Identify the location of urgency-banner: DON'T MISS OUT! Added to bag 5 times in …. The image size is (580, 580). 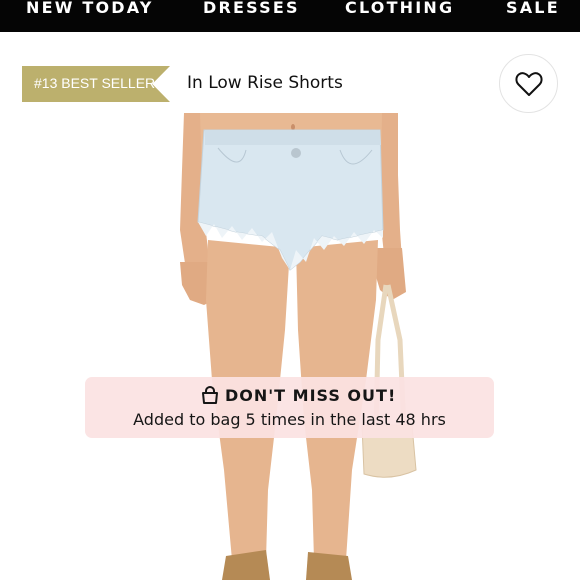
(289, 407).